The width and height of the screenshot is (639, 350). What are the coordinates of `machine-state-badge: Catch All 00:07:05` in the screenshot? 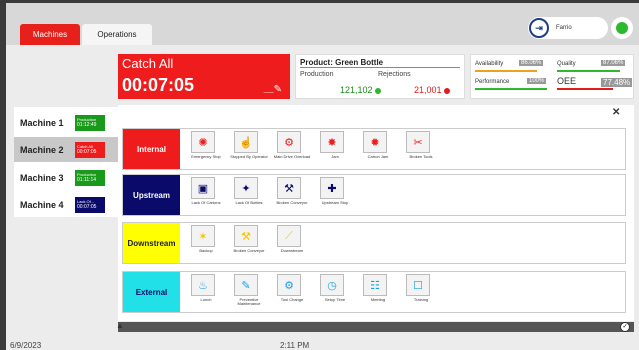 It's located at (90, 149).